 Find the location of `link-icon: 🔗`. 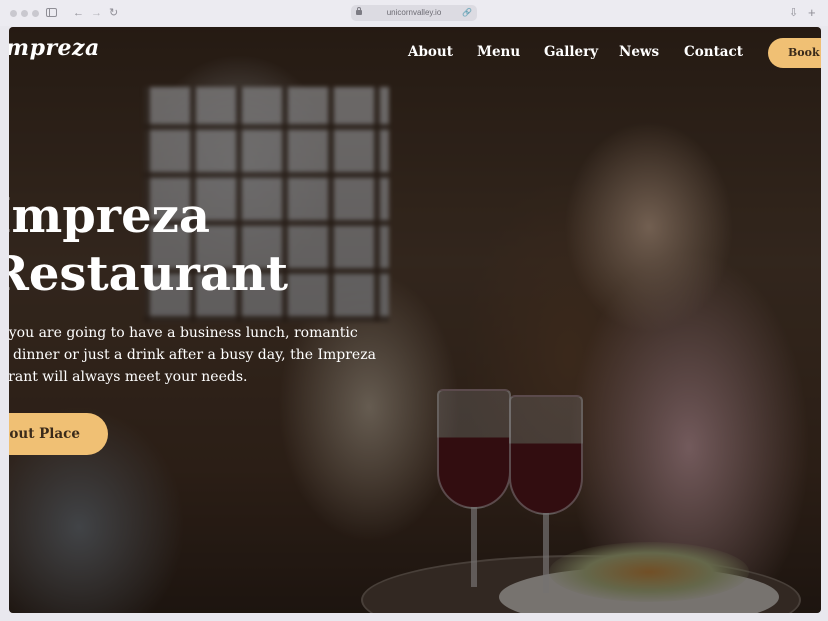

link-icon: 🔗 is located at coordinates (467, 13).